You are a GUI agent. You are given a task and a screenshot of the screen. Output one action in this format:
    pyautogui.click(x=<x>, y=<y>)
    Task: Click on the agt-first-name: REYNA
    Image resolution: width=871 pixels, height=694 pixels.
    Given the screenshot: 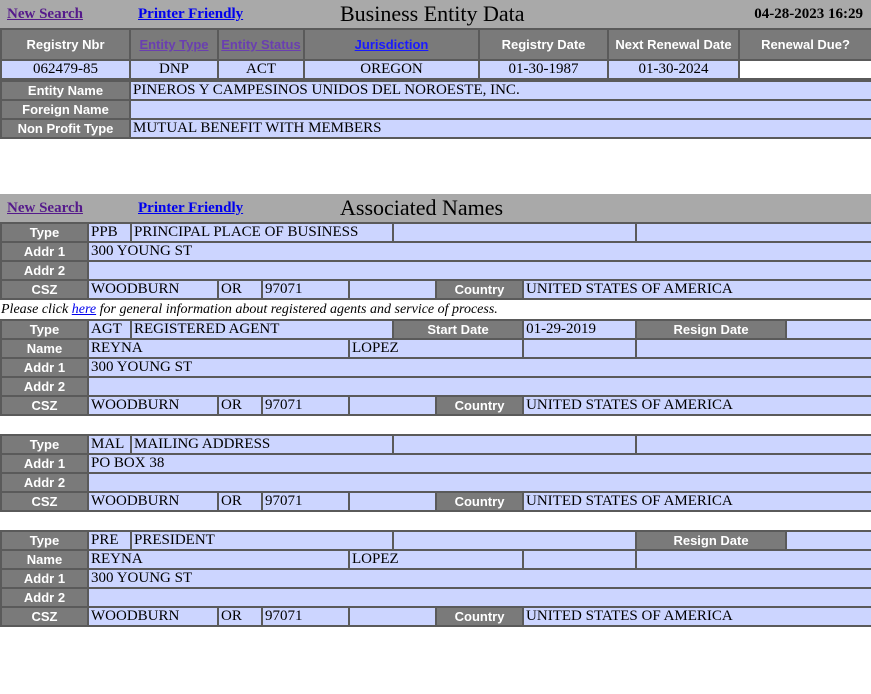 What is the action you would take?
    pyautogui.click(x=218, y=348)
    